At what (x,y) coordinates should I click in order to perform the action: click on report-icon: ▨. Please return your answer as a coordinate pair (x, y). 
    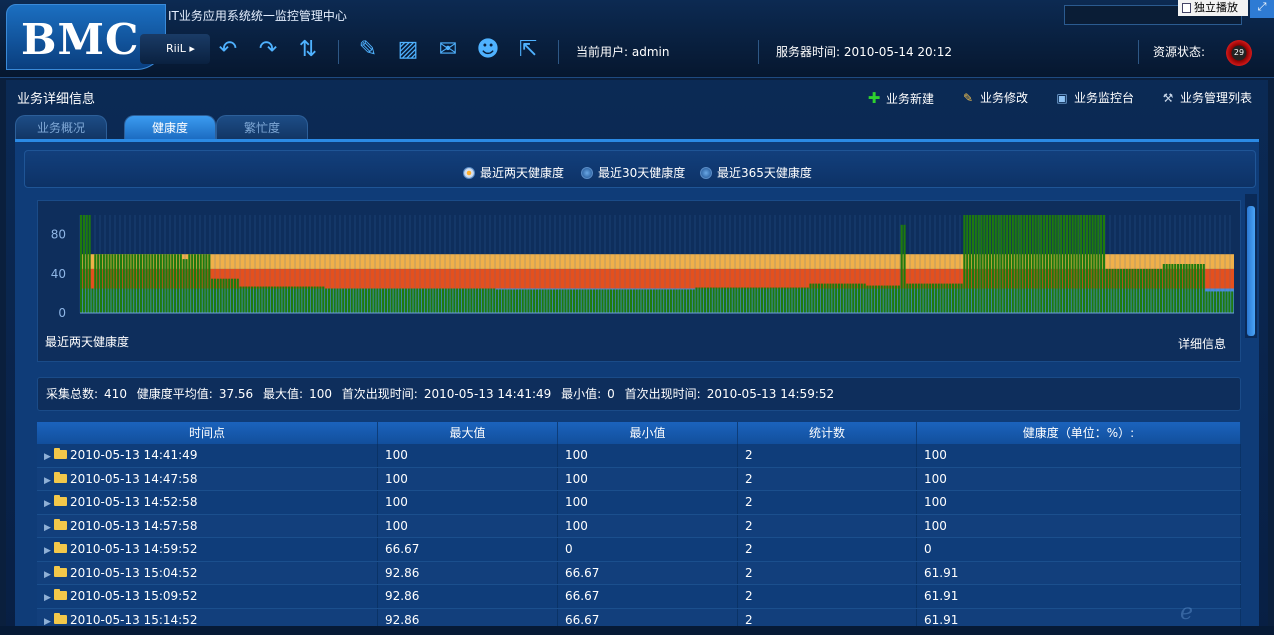
    Looking at the image, I should click on (408, 50).